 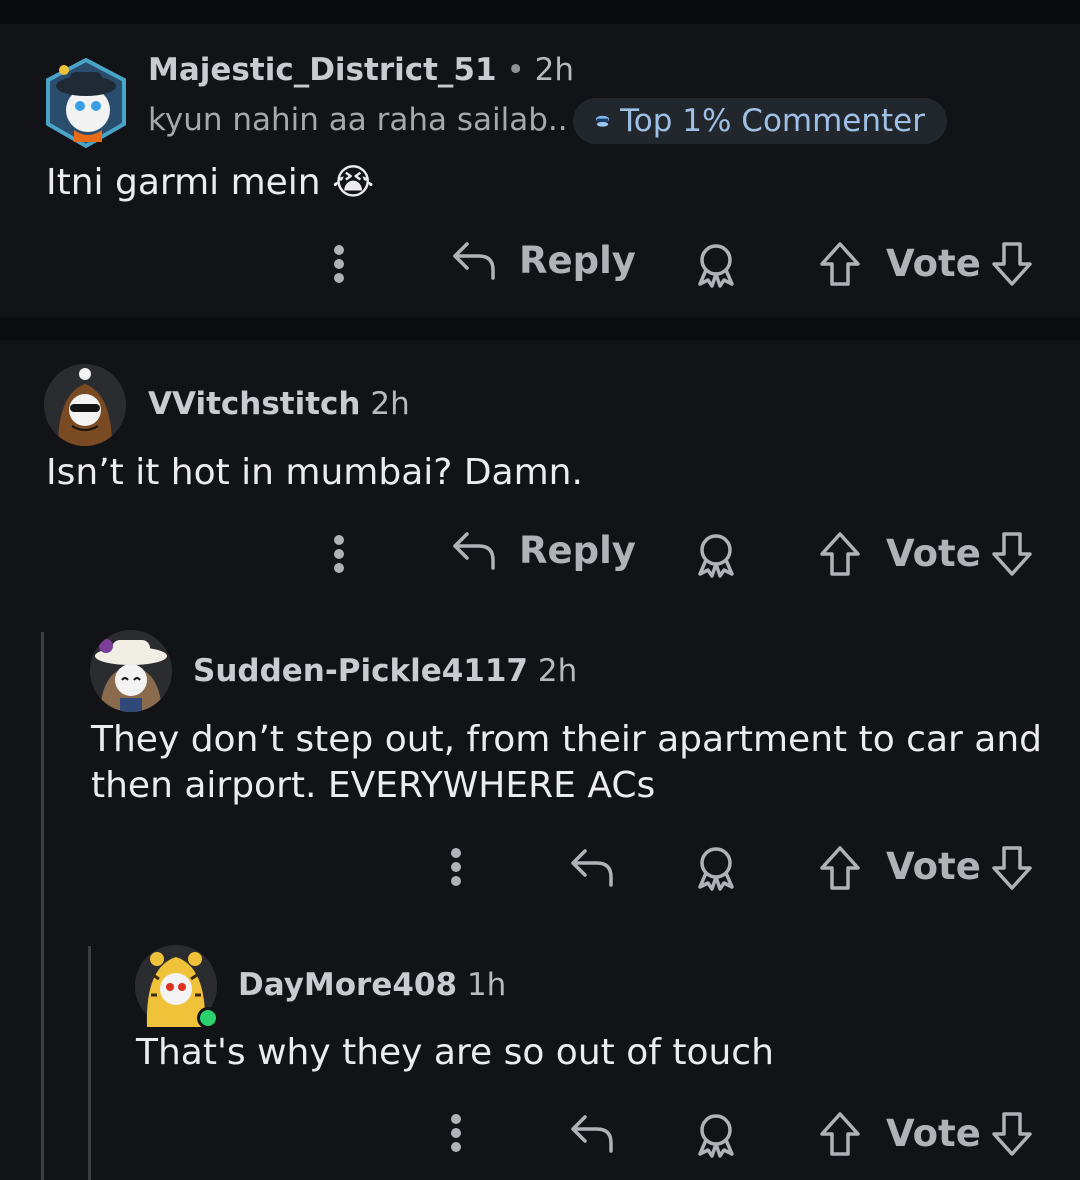 I want to click on user-flair: kyun nahin aa raha sailab.., so click(x=358, y=120).